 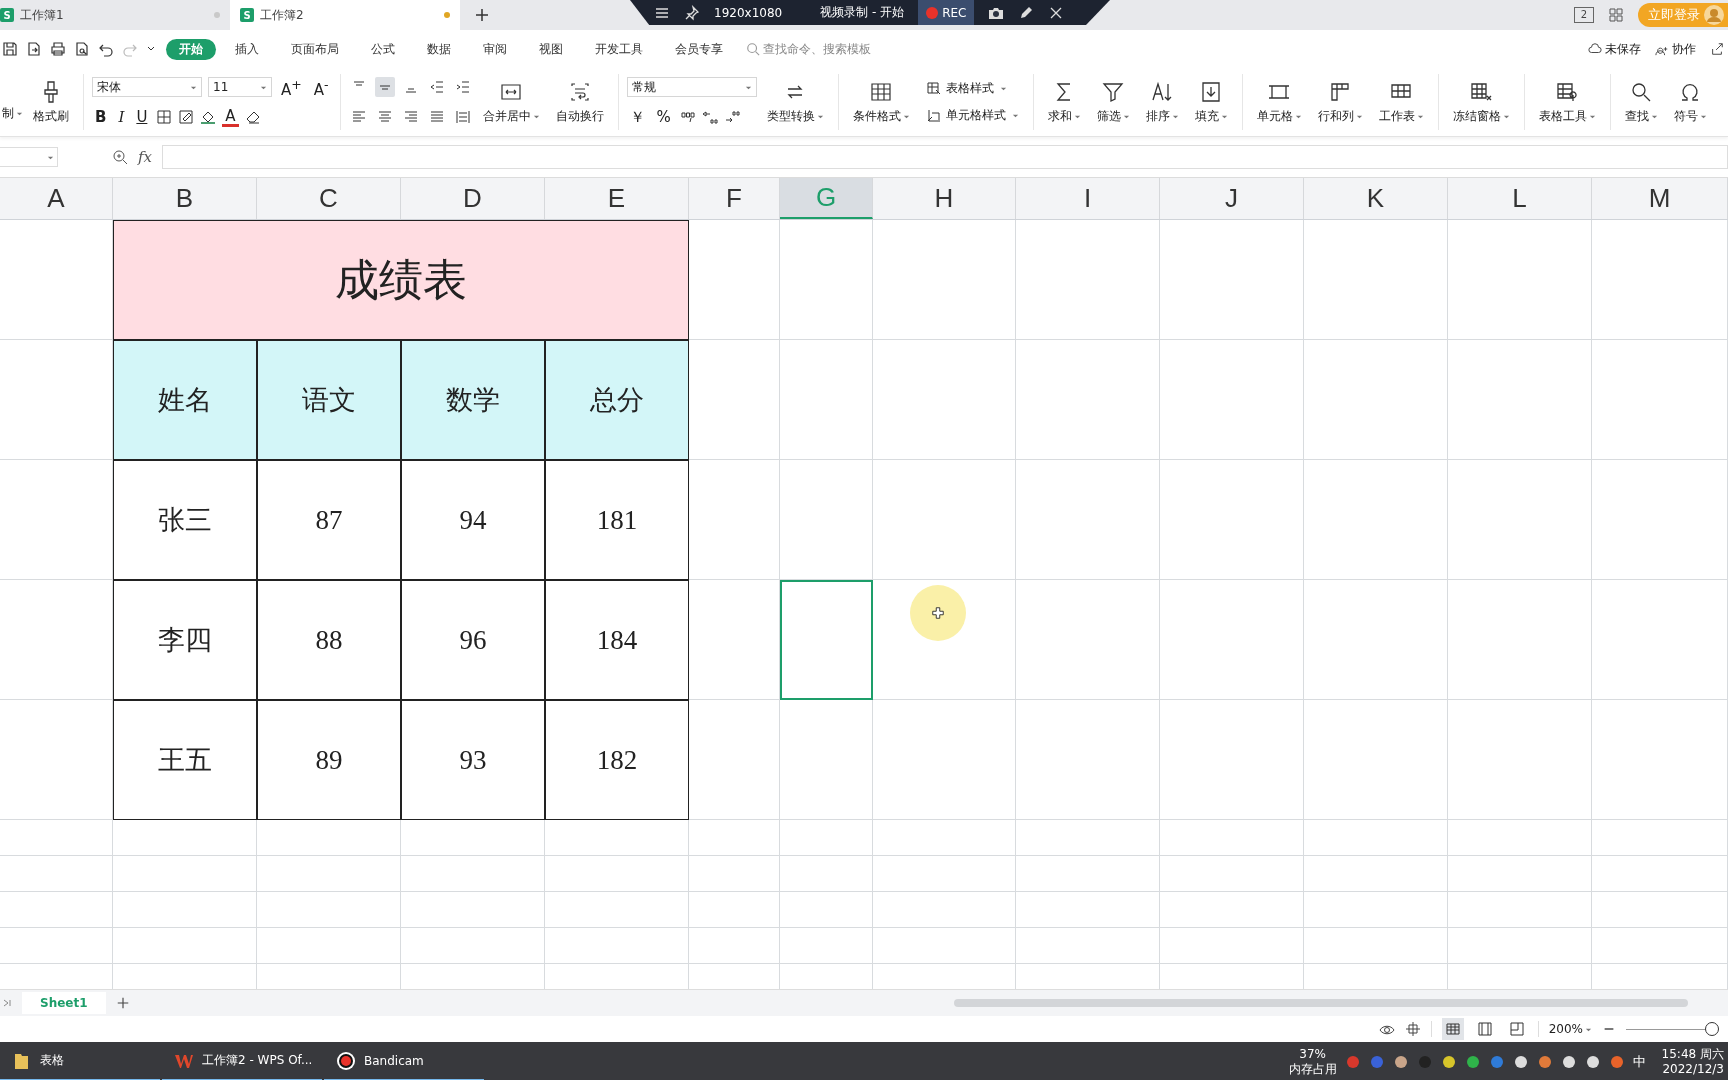 What do you see at coordinates (709, 117) in the screenshot?
I see `increase-decimal-icon` at bounding box center [709, 117].